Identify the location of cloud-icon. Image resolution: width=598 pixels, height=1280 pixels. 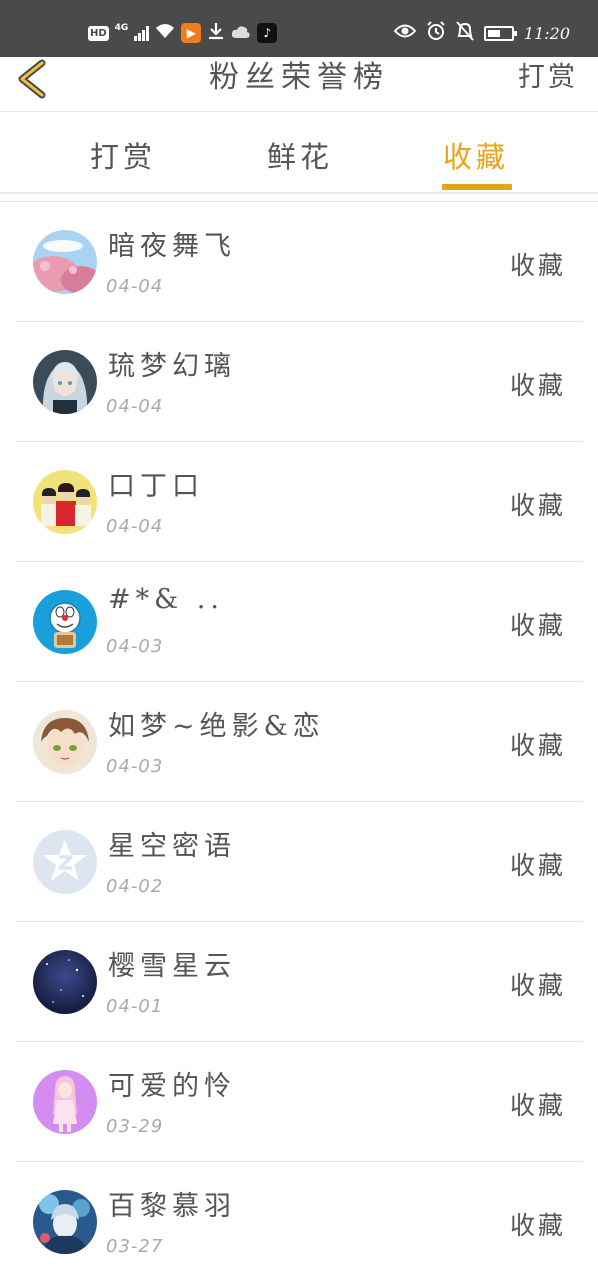
(241, 33).